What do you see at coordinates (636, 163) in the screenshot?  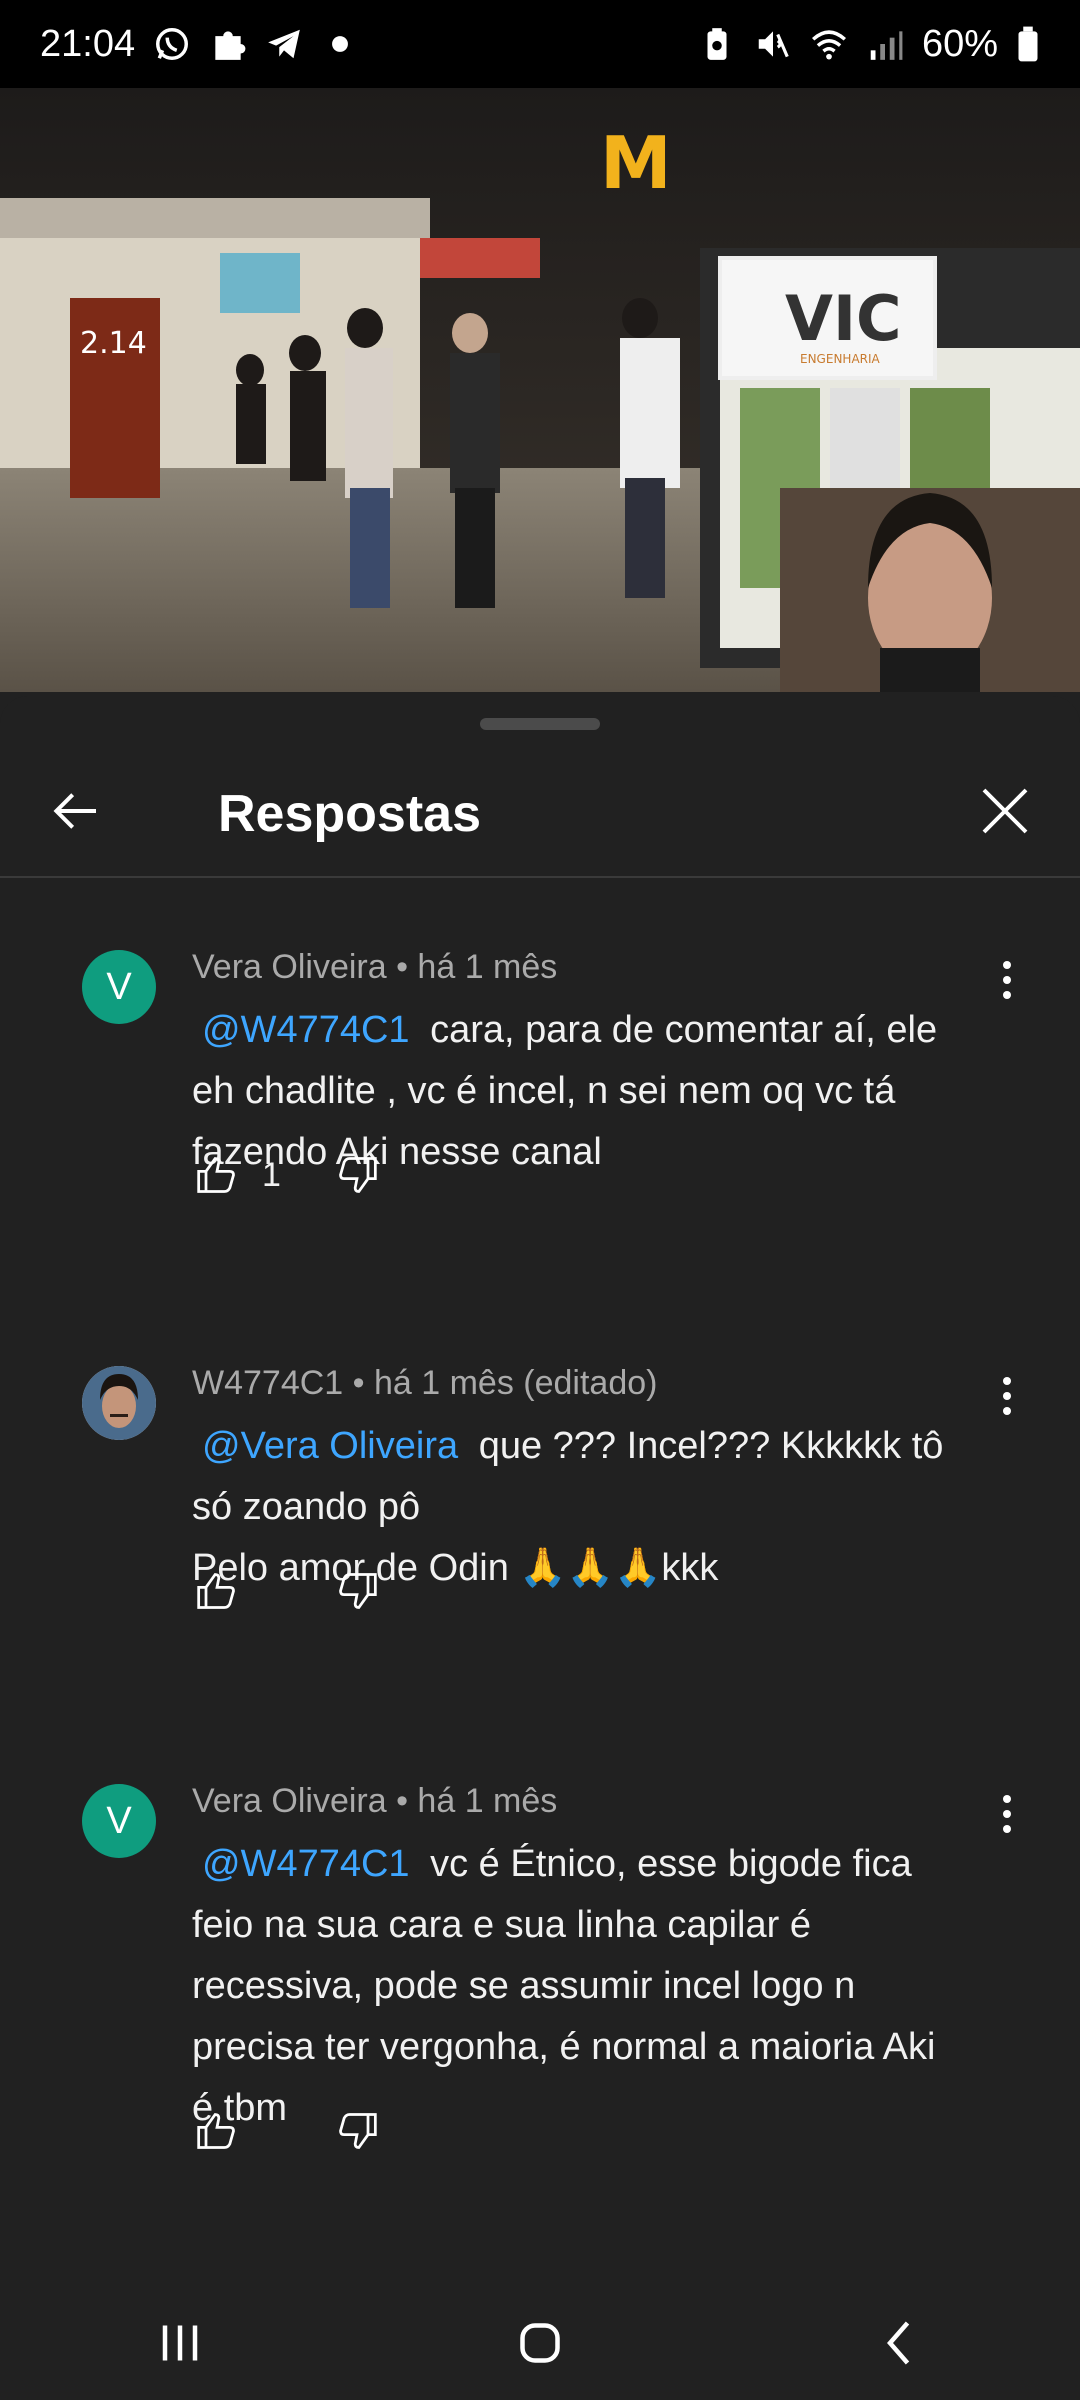 I see `mcdonalds-logo: M` at bounding box center [636, 163].